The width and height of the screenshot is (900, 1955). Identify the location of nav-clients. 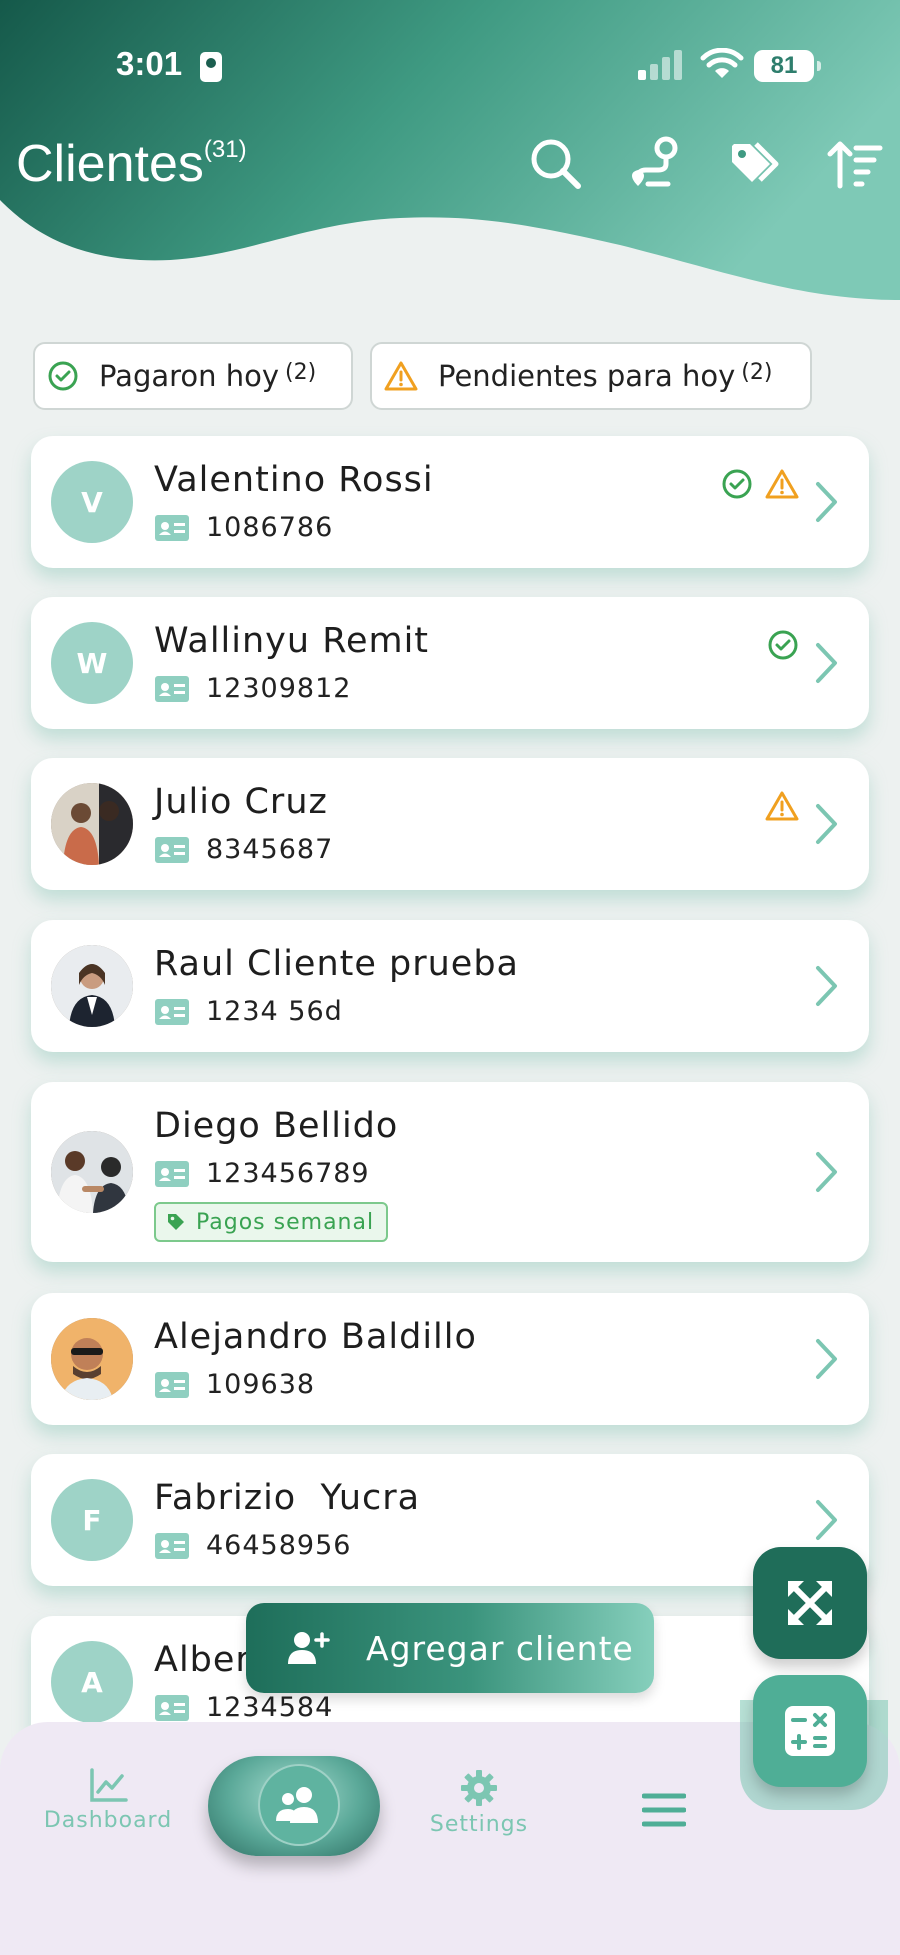
(294, 1806).